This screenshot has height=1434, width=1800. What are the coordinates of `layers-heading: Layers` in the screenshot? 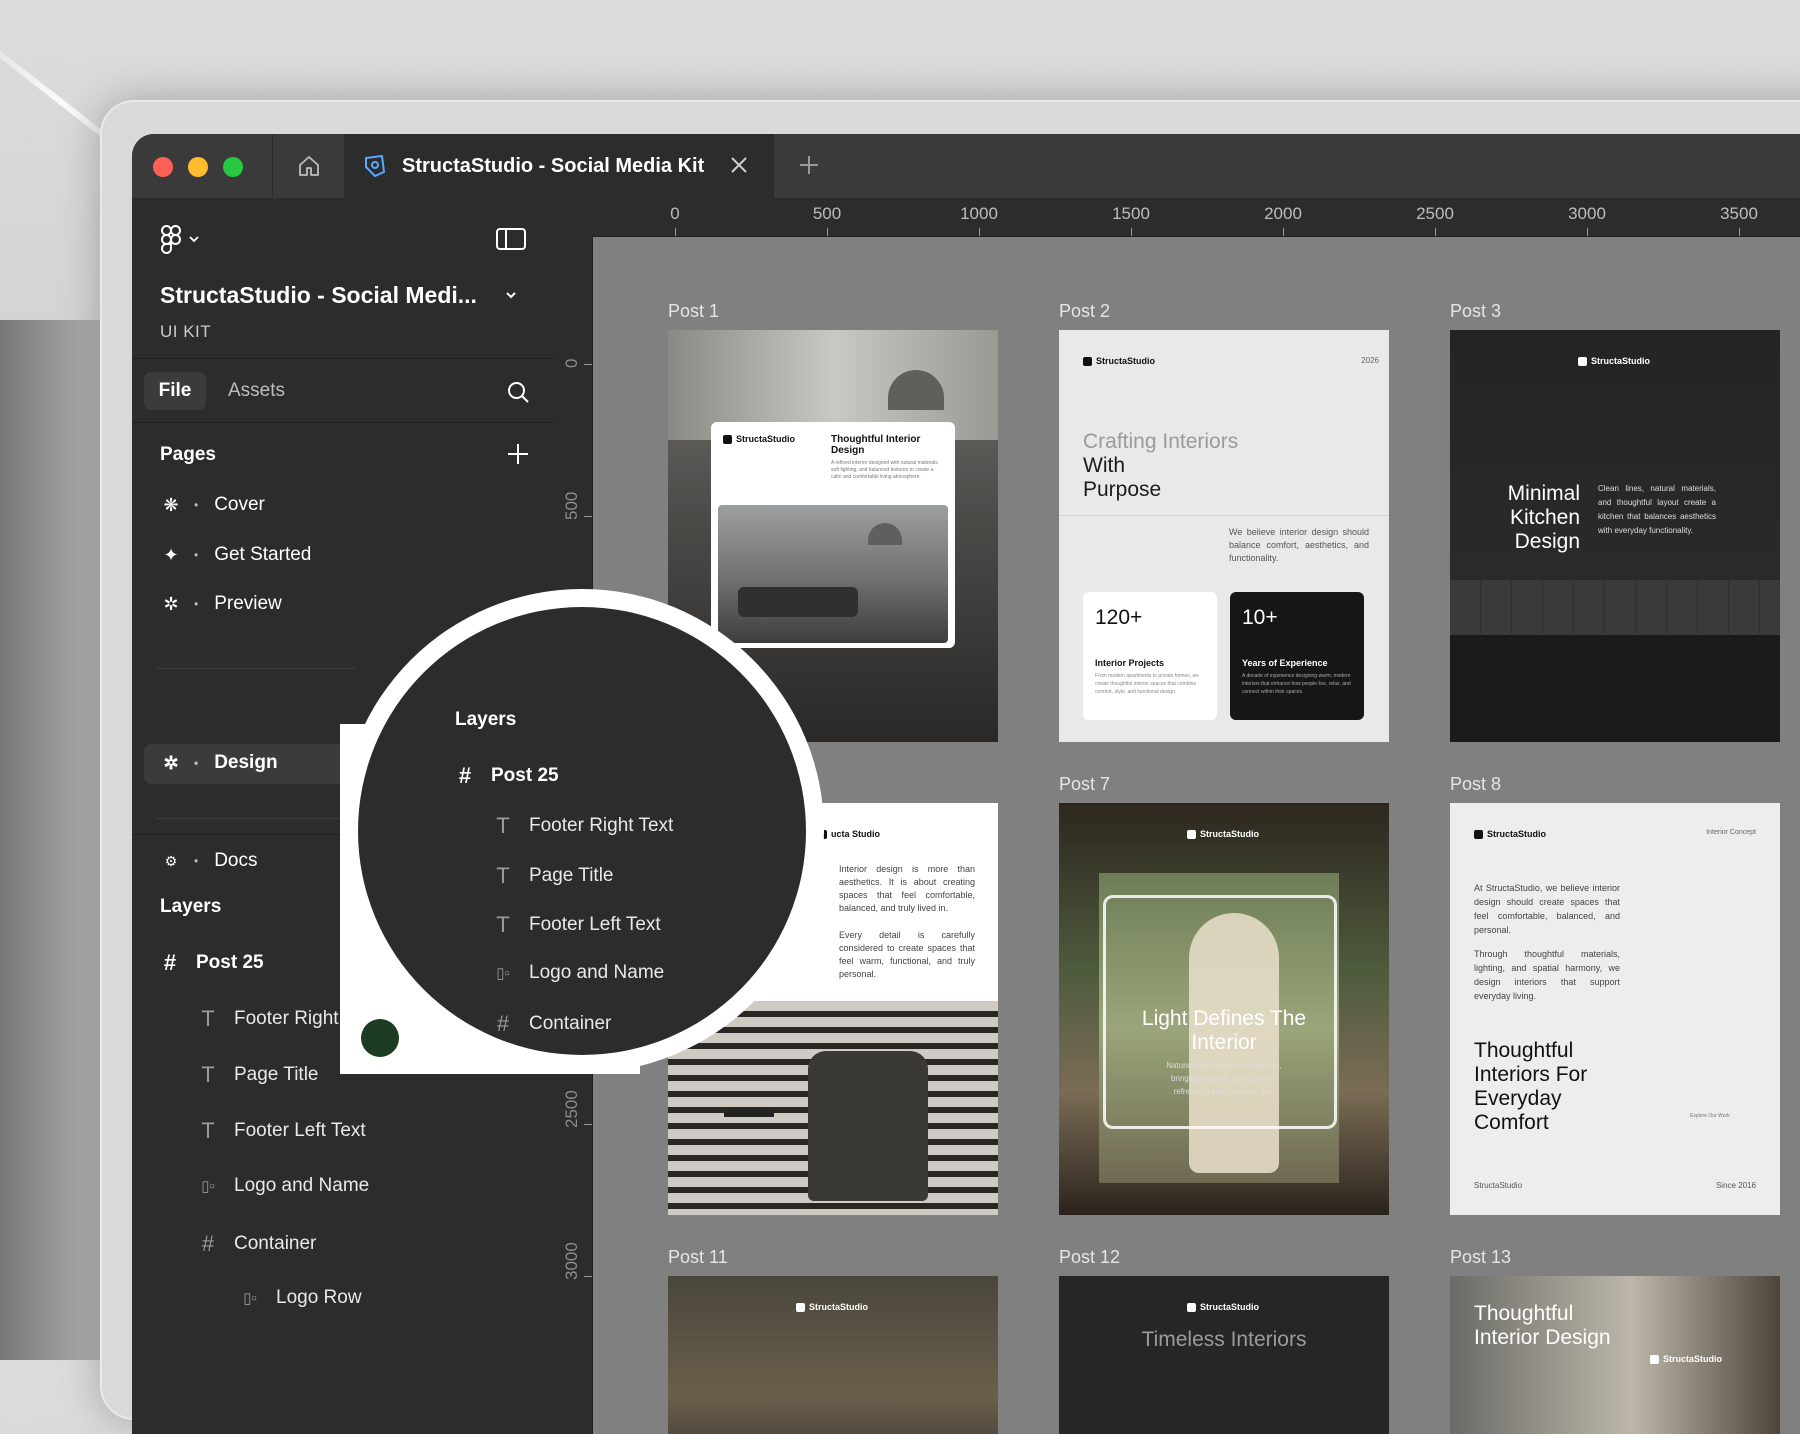 It's located at (191, 906).